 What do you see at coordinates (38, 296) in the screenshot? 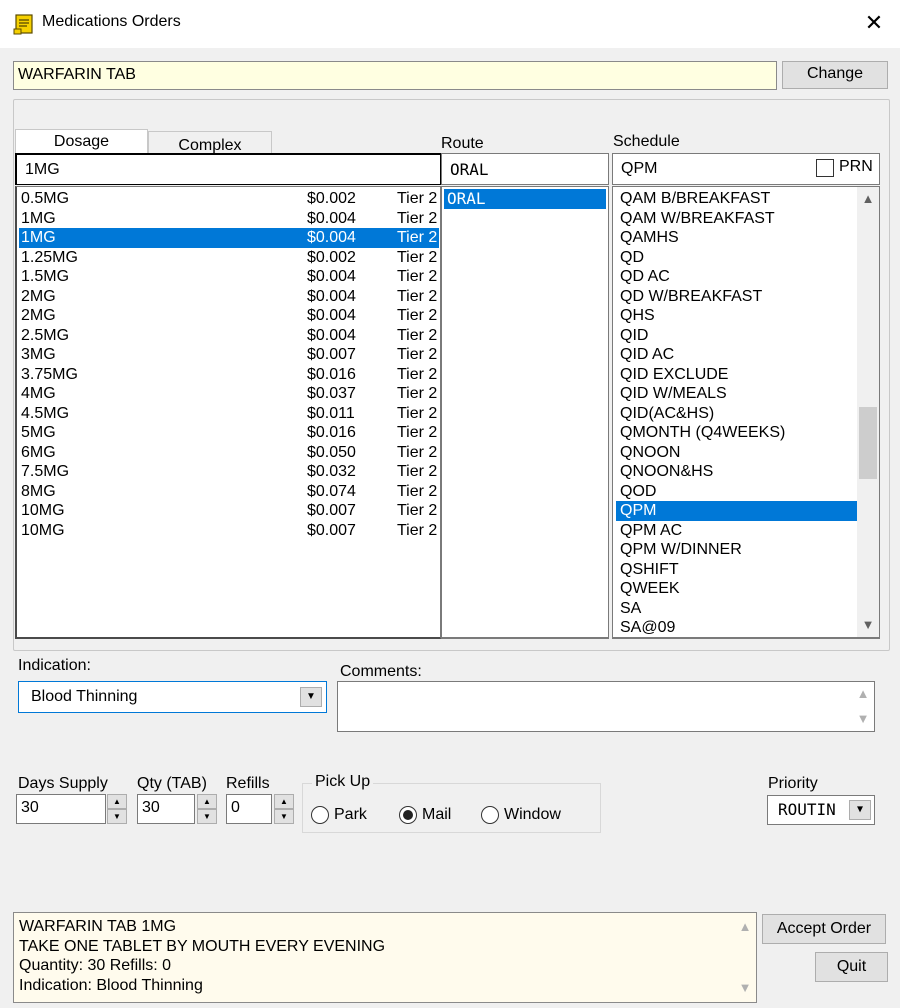
I see `dosage-dose: 2MG` at bounding box center [38, 296].